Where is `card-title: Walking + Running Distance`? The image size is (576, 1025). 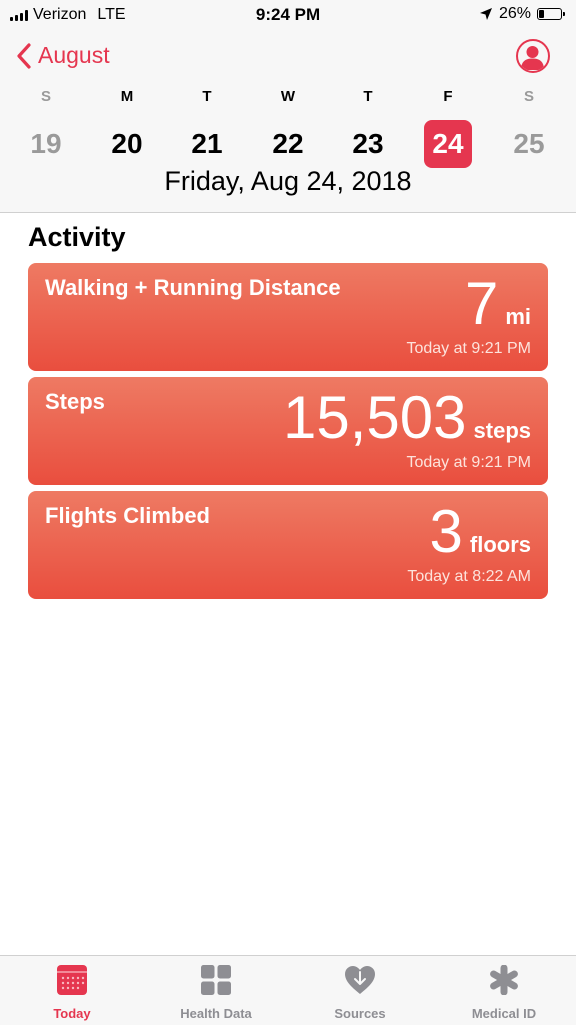 card-title: Walking + Running Distance is located at coordinates (193, 287).